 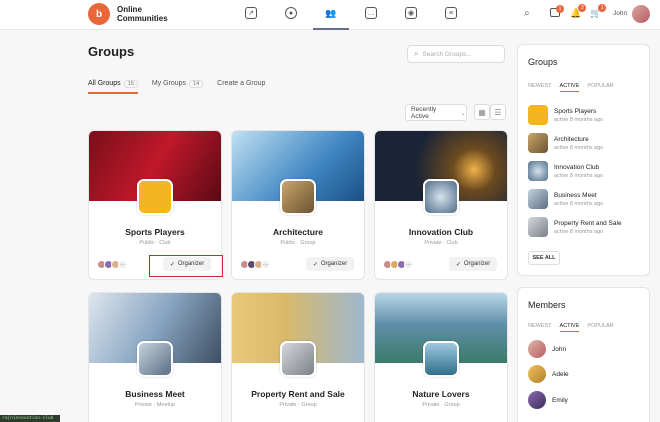 I want to click on messages-icon: 1, so click(x=557, y=11).